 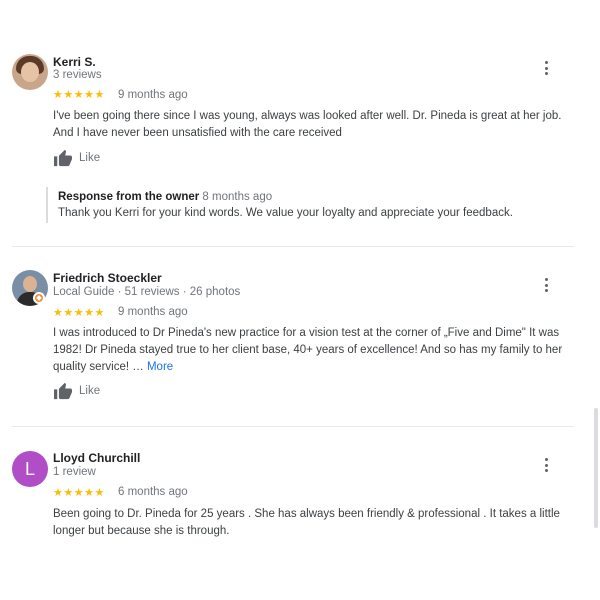 I want to click on reviewer-avatar: L, so click(x=30, y=469).